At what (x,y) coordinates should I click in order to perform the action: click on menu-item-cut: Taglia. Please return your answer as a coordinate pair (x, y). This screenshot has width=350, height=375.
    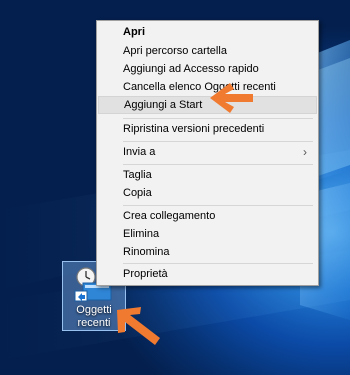
    Looking at the image, I should click on (207, 175).